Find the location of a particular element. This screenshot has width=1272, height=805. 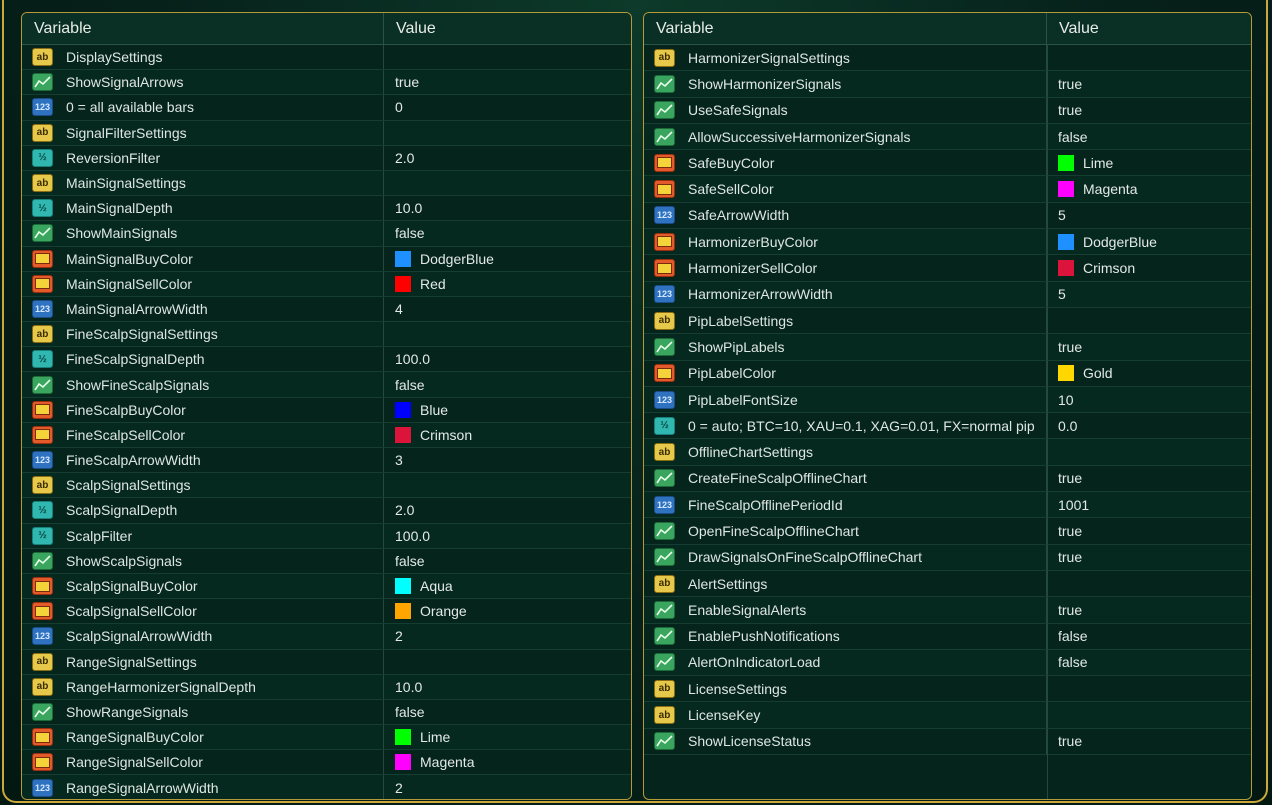

table-row: EnableSignalAlerts true is located at coordinates (947, 610).